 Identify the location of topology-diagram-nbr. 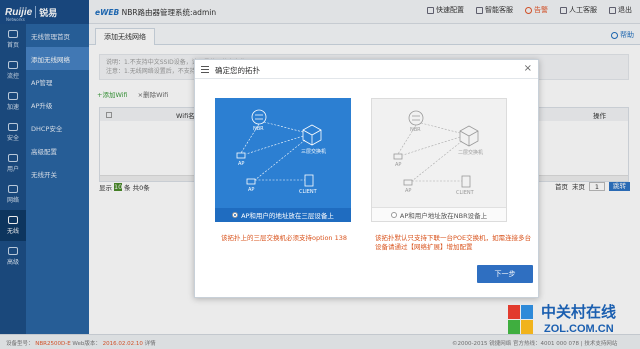
(436, 149).